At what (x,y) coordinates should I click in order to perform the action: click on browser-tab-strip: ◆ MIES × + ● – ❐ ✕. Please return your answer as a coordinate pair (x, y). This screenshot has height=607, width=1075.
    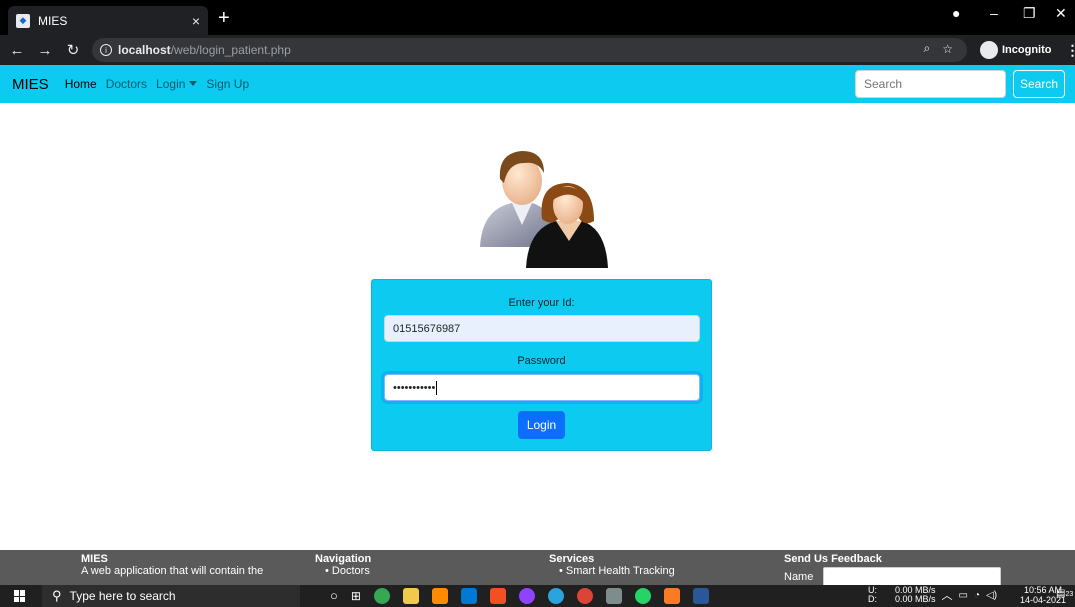
    Looking at the image, I should click on (537, 17).